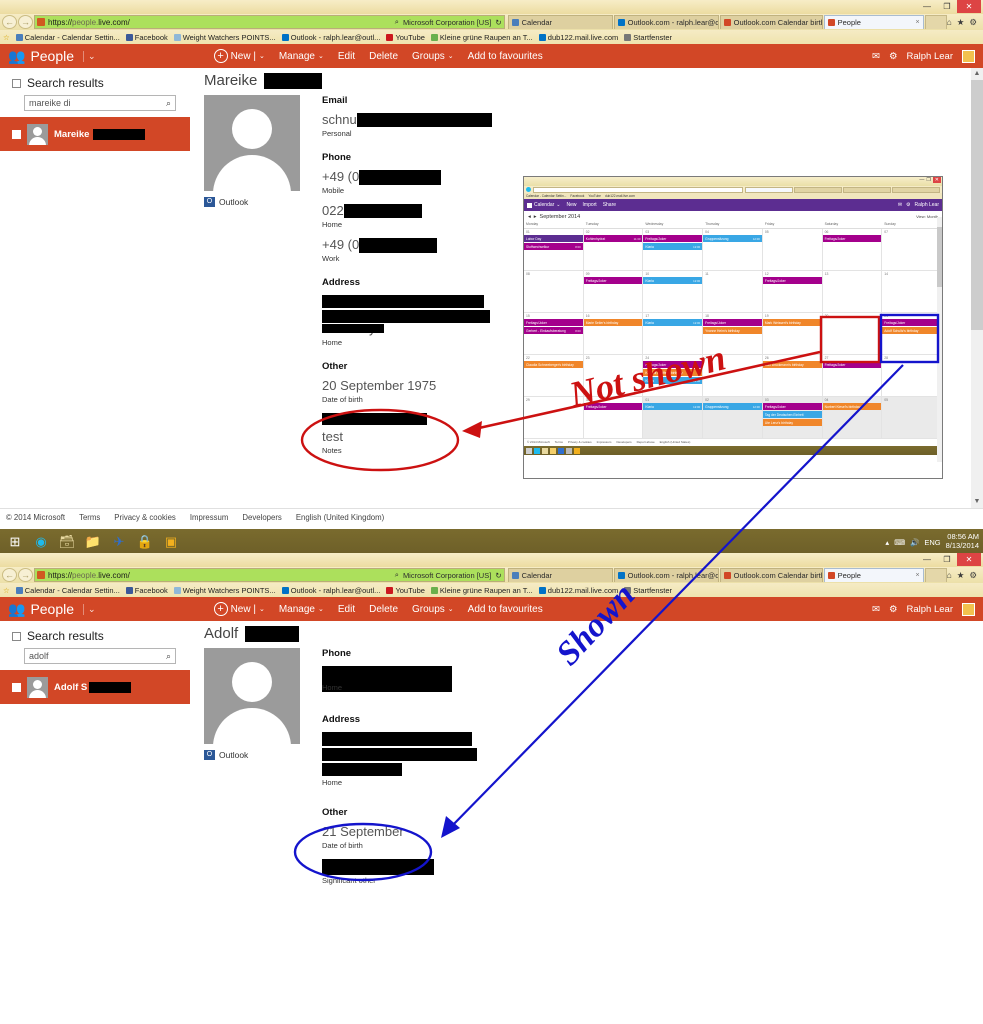  Describe the element at coordinates (405, 37) in the screenshot. I see `bookmark-youtube: YouTube` at that location.